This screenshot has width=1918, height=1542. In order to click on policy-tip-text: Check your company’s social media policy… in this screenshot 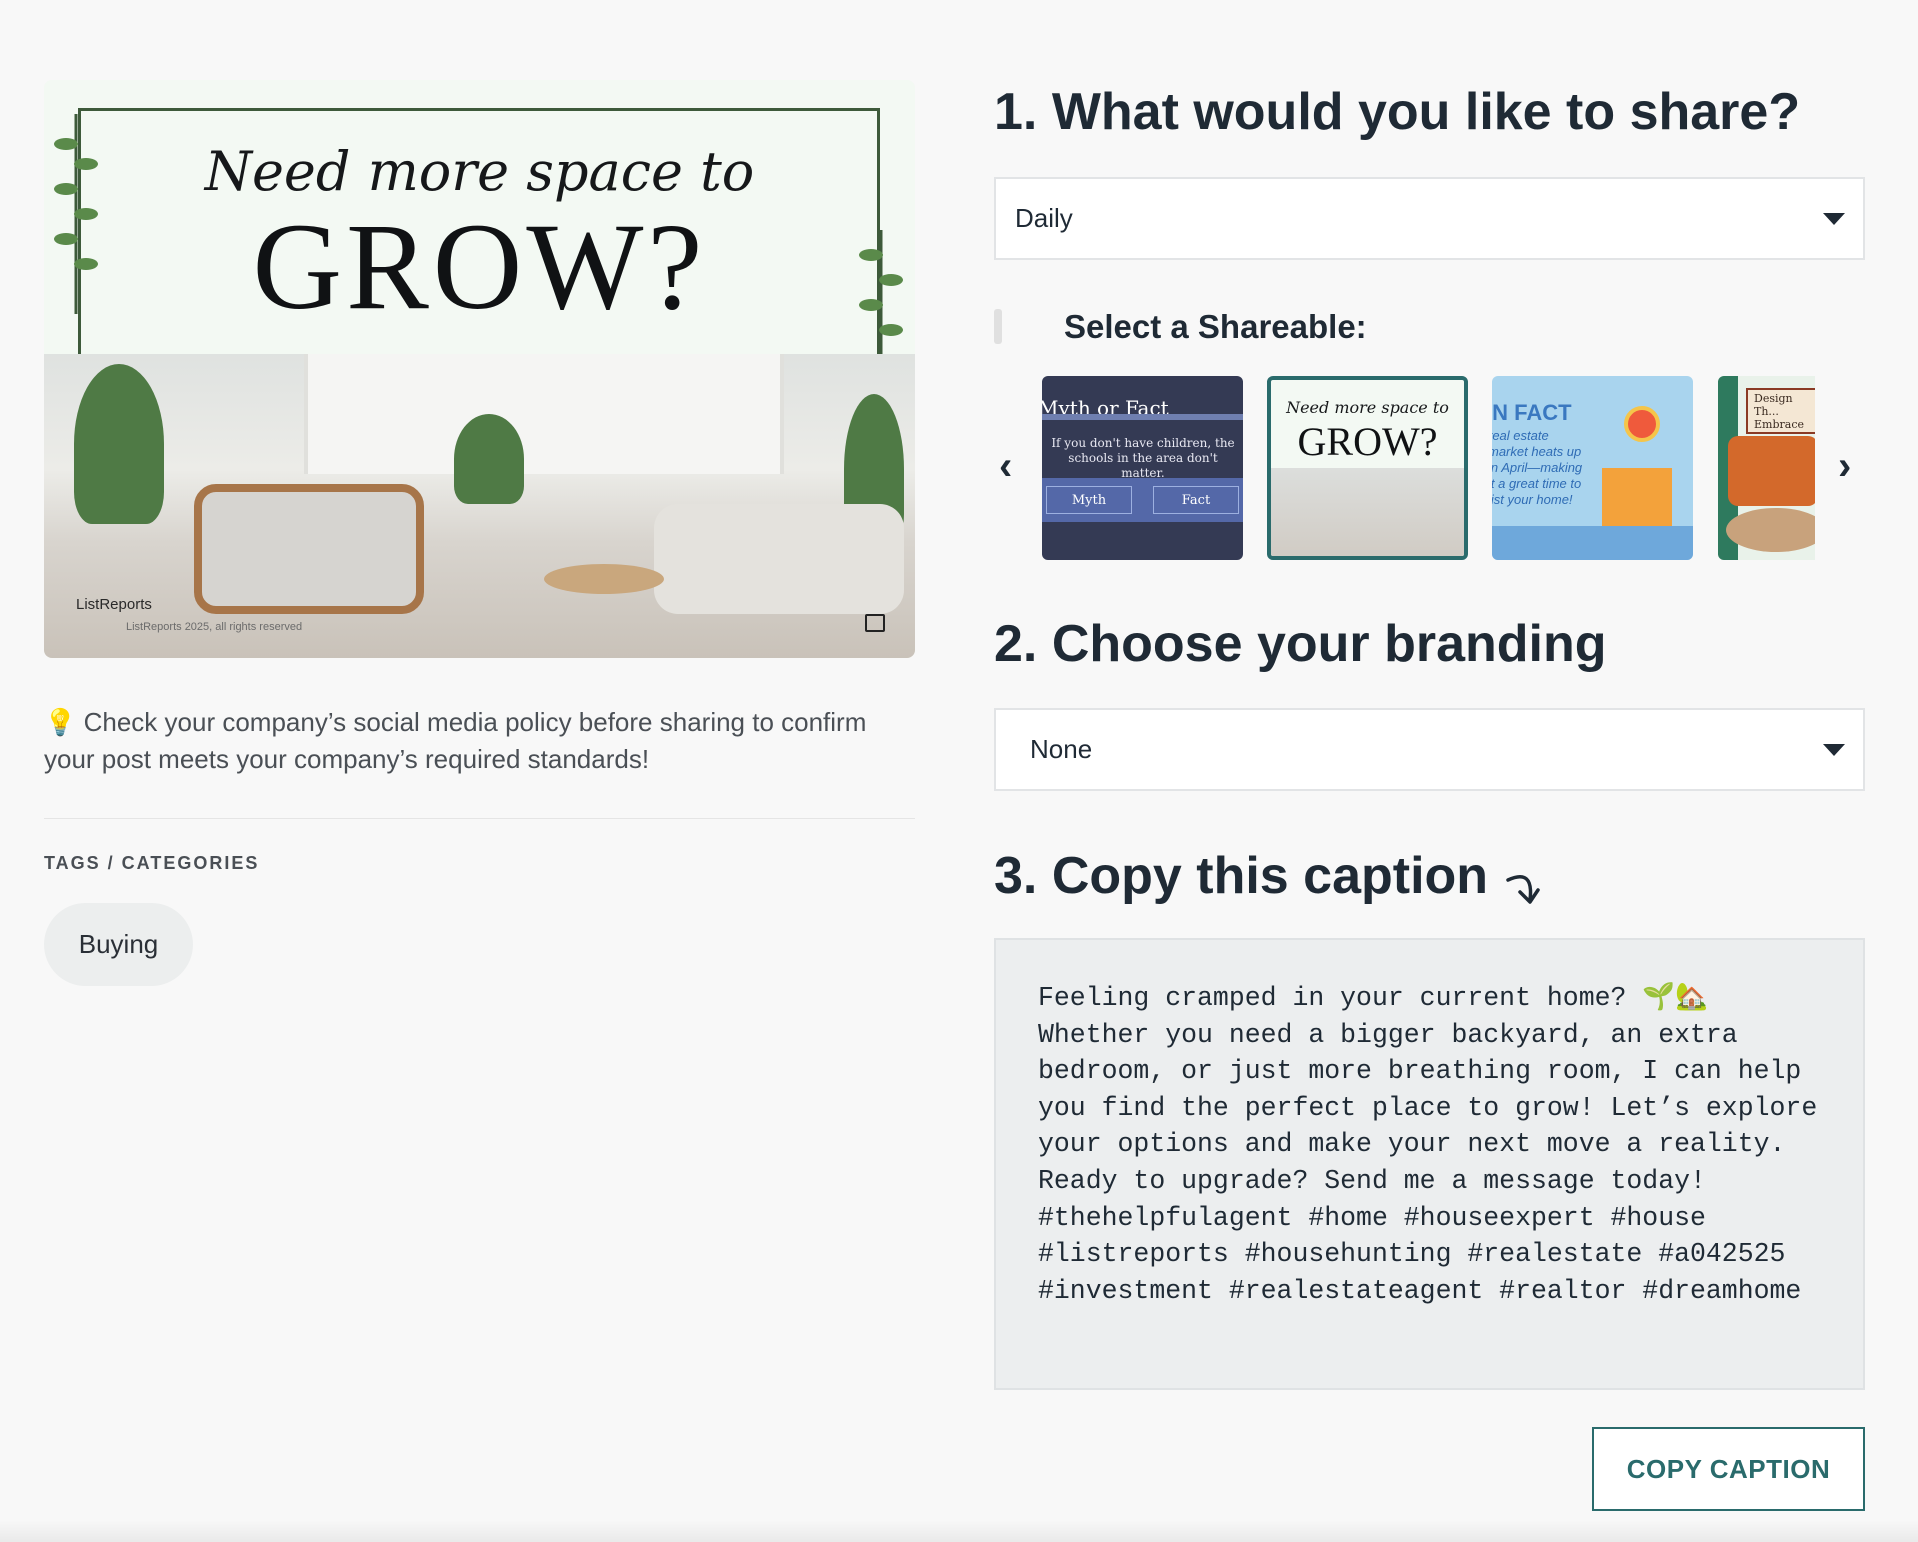, I will do `click(455, 740)`.